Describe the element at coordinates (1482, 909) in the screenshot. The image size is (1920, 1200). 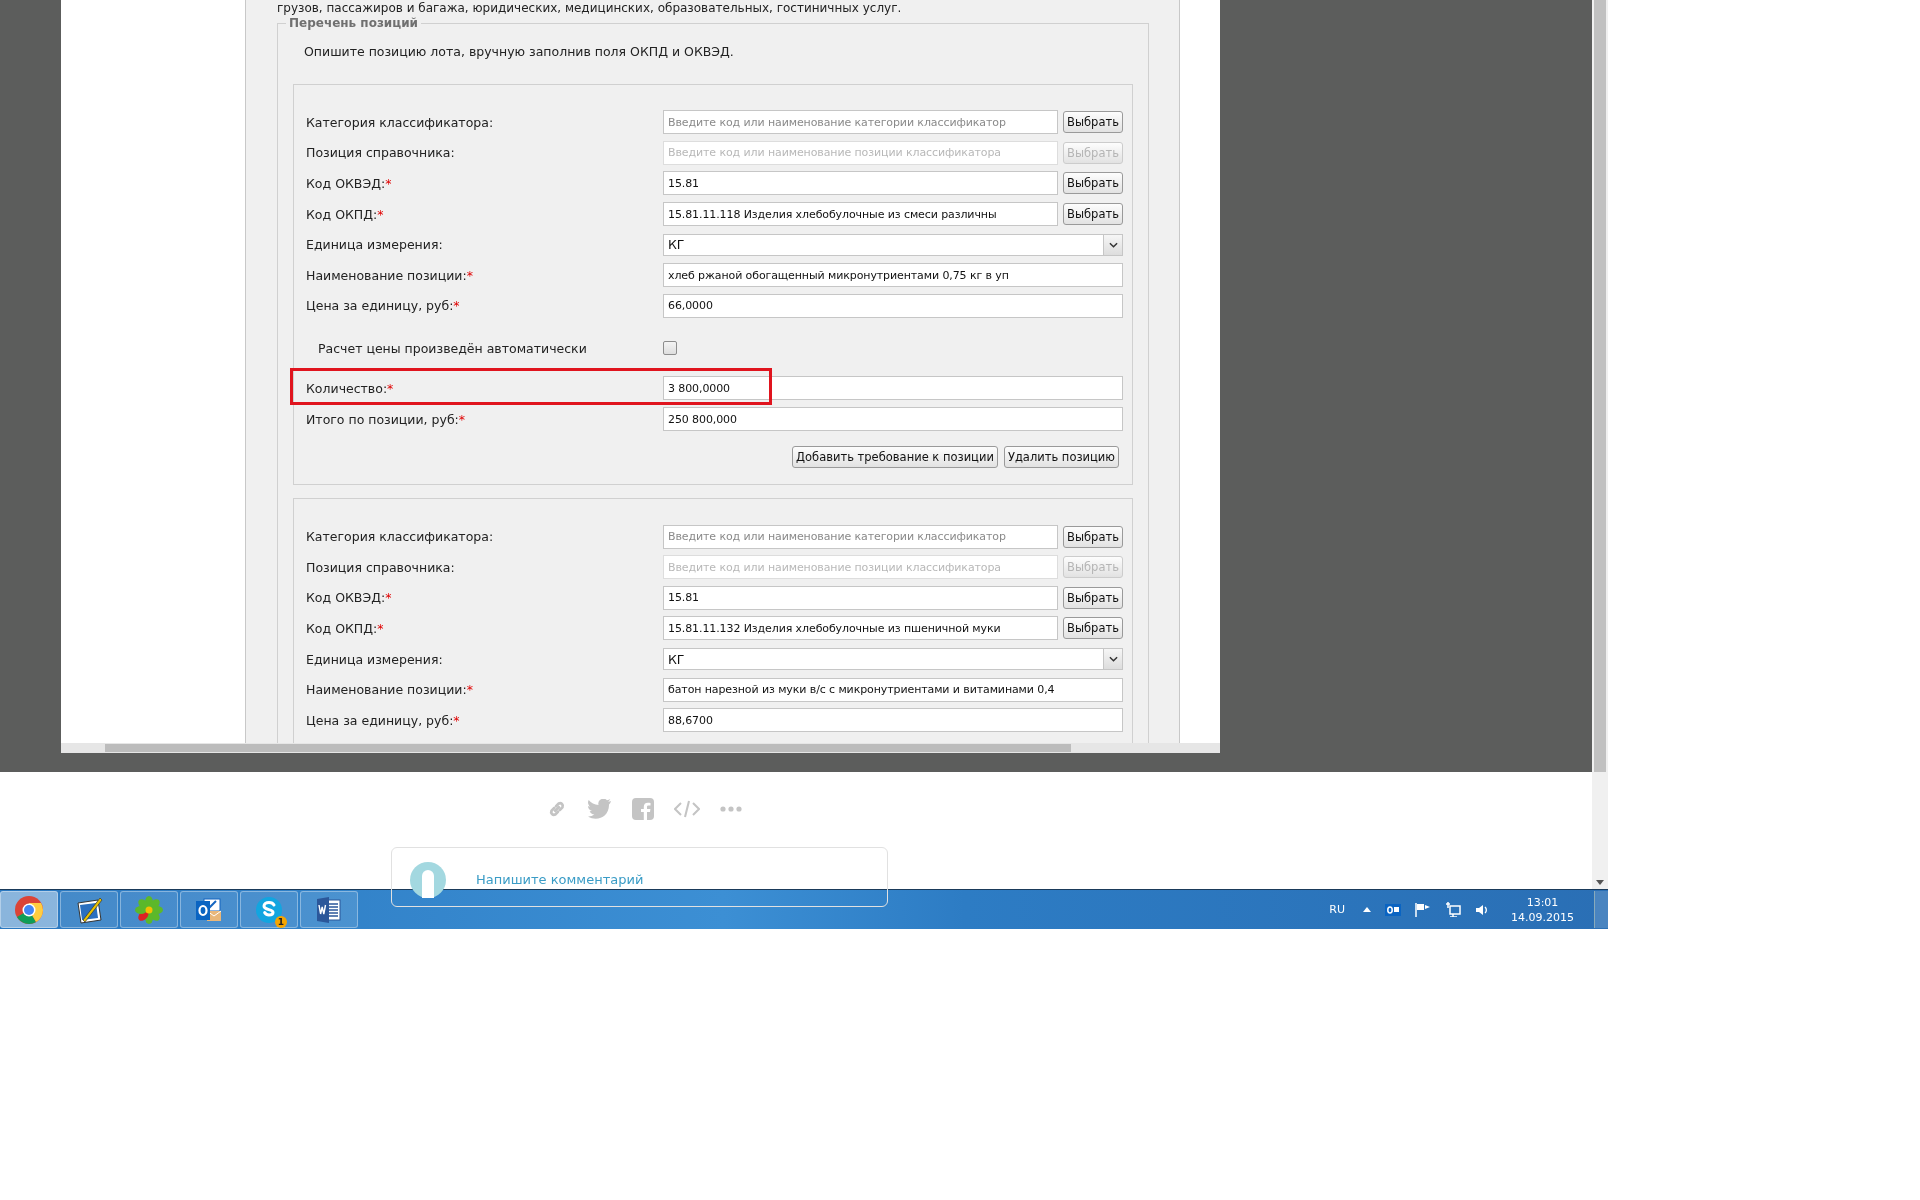
I see `speaker-icon` at that location.